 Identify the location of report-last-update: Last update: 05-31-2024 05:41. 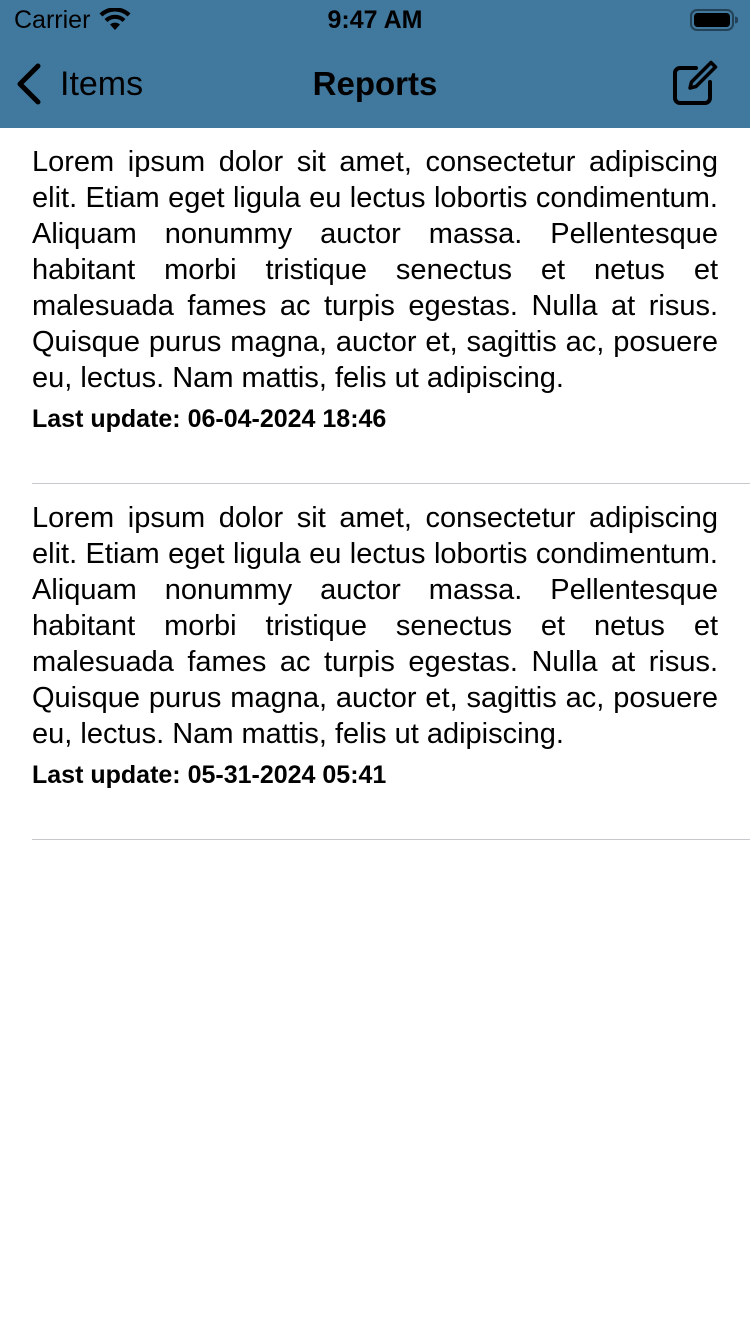
(209, 775).